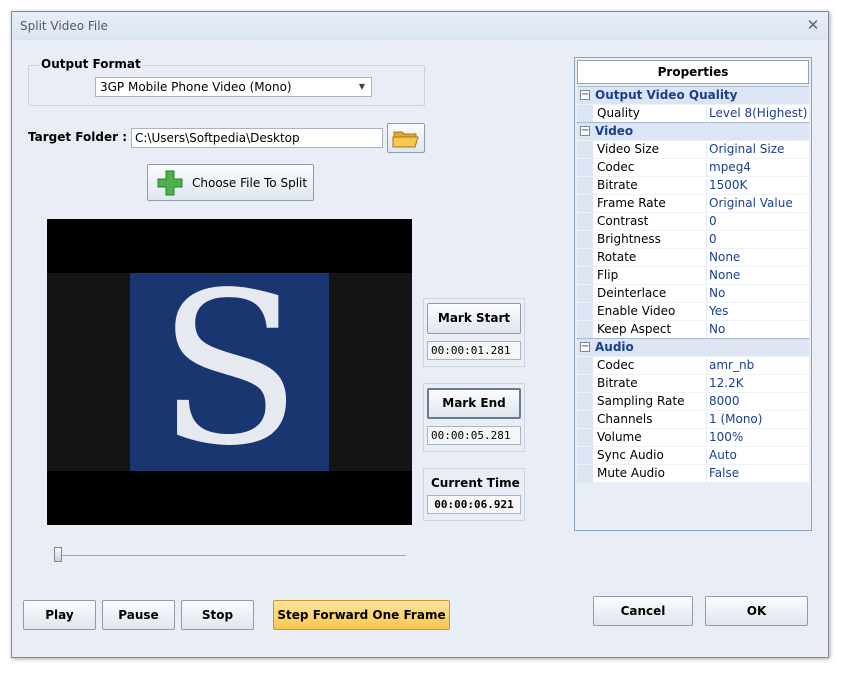 The width and height of the screenshot is (849, 677). Describe the element at coordinates (652, 420) in the screenshot. I see `property-name: Channels` at that location.